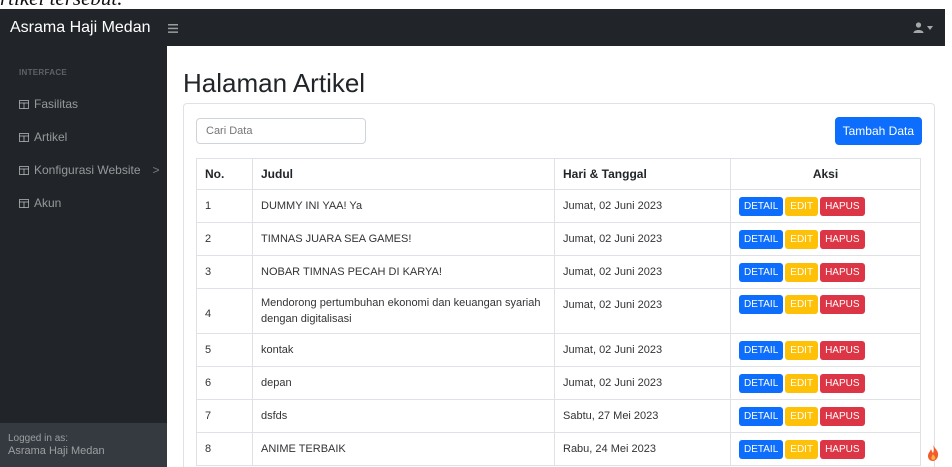  What do you see at coordinates (930, 27) in the screenshot?
I see `caret-down-icon` at bounding box center [930, 27].